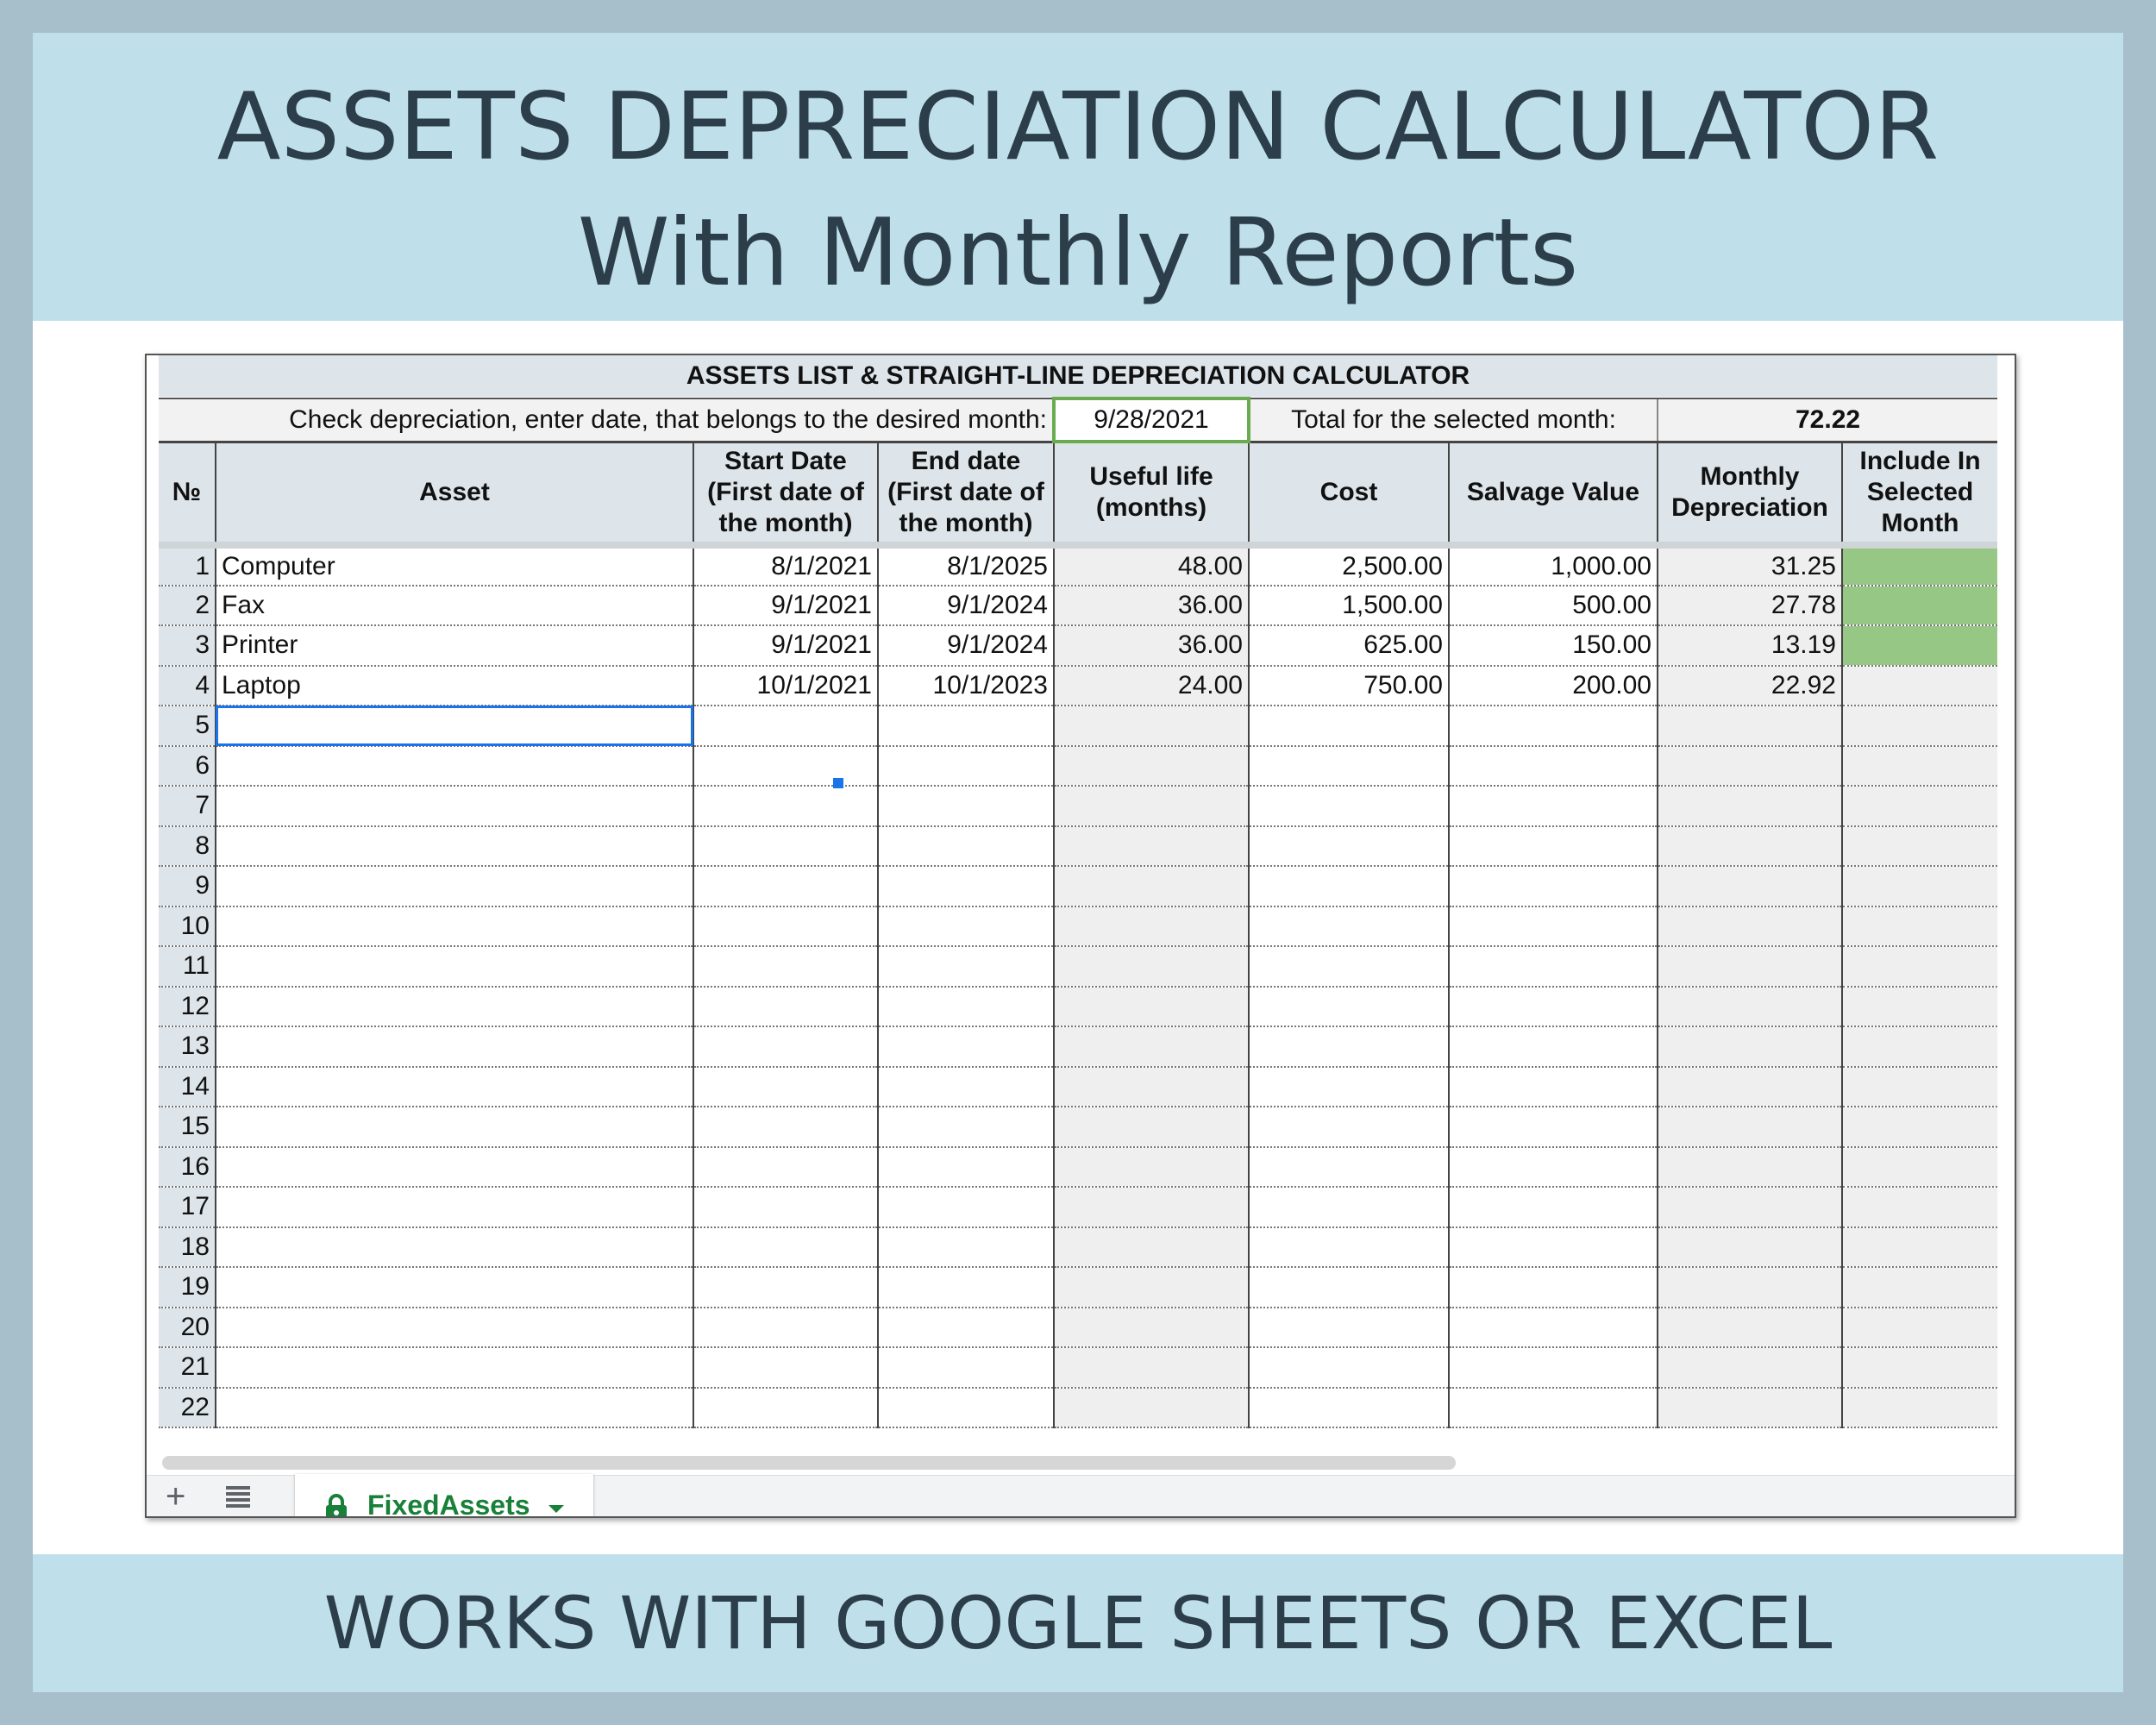 This screenshot has width=2156, height=1725. I want to click on header-cost: Cost, so click(1348, 495).